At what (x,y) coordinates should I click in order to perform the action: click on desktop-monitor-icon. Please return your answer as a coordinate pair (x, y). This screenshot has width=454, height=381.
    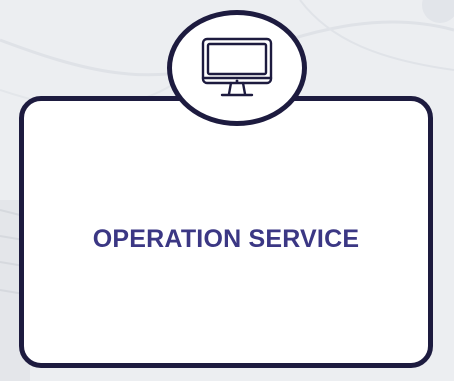
    Looking at the image, I should click on (237, 67).